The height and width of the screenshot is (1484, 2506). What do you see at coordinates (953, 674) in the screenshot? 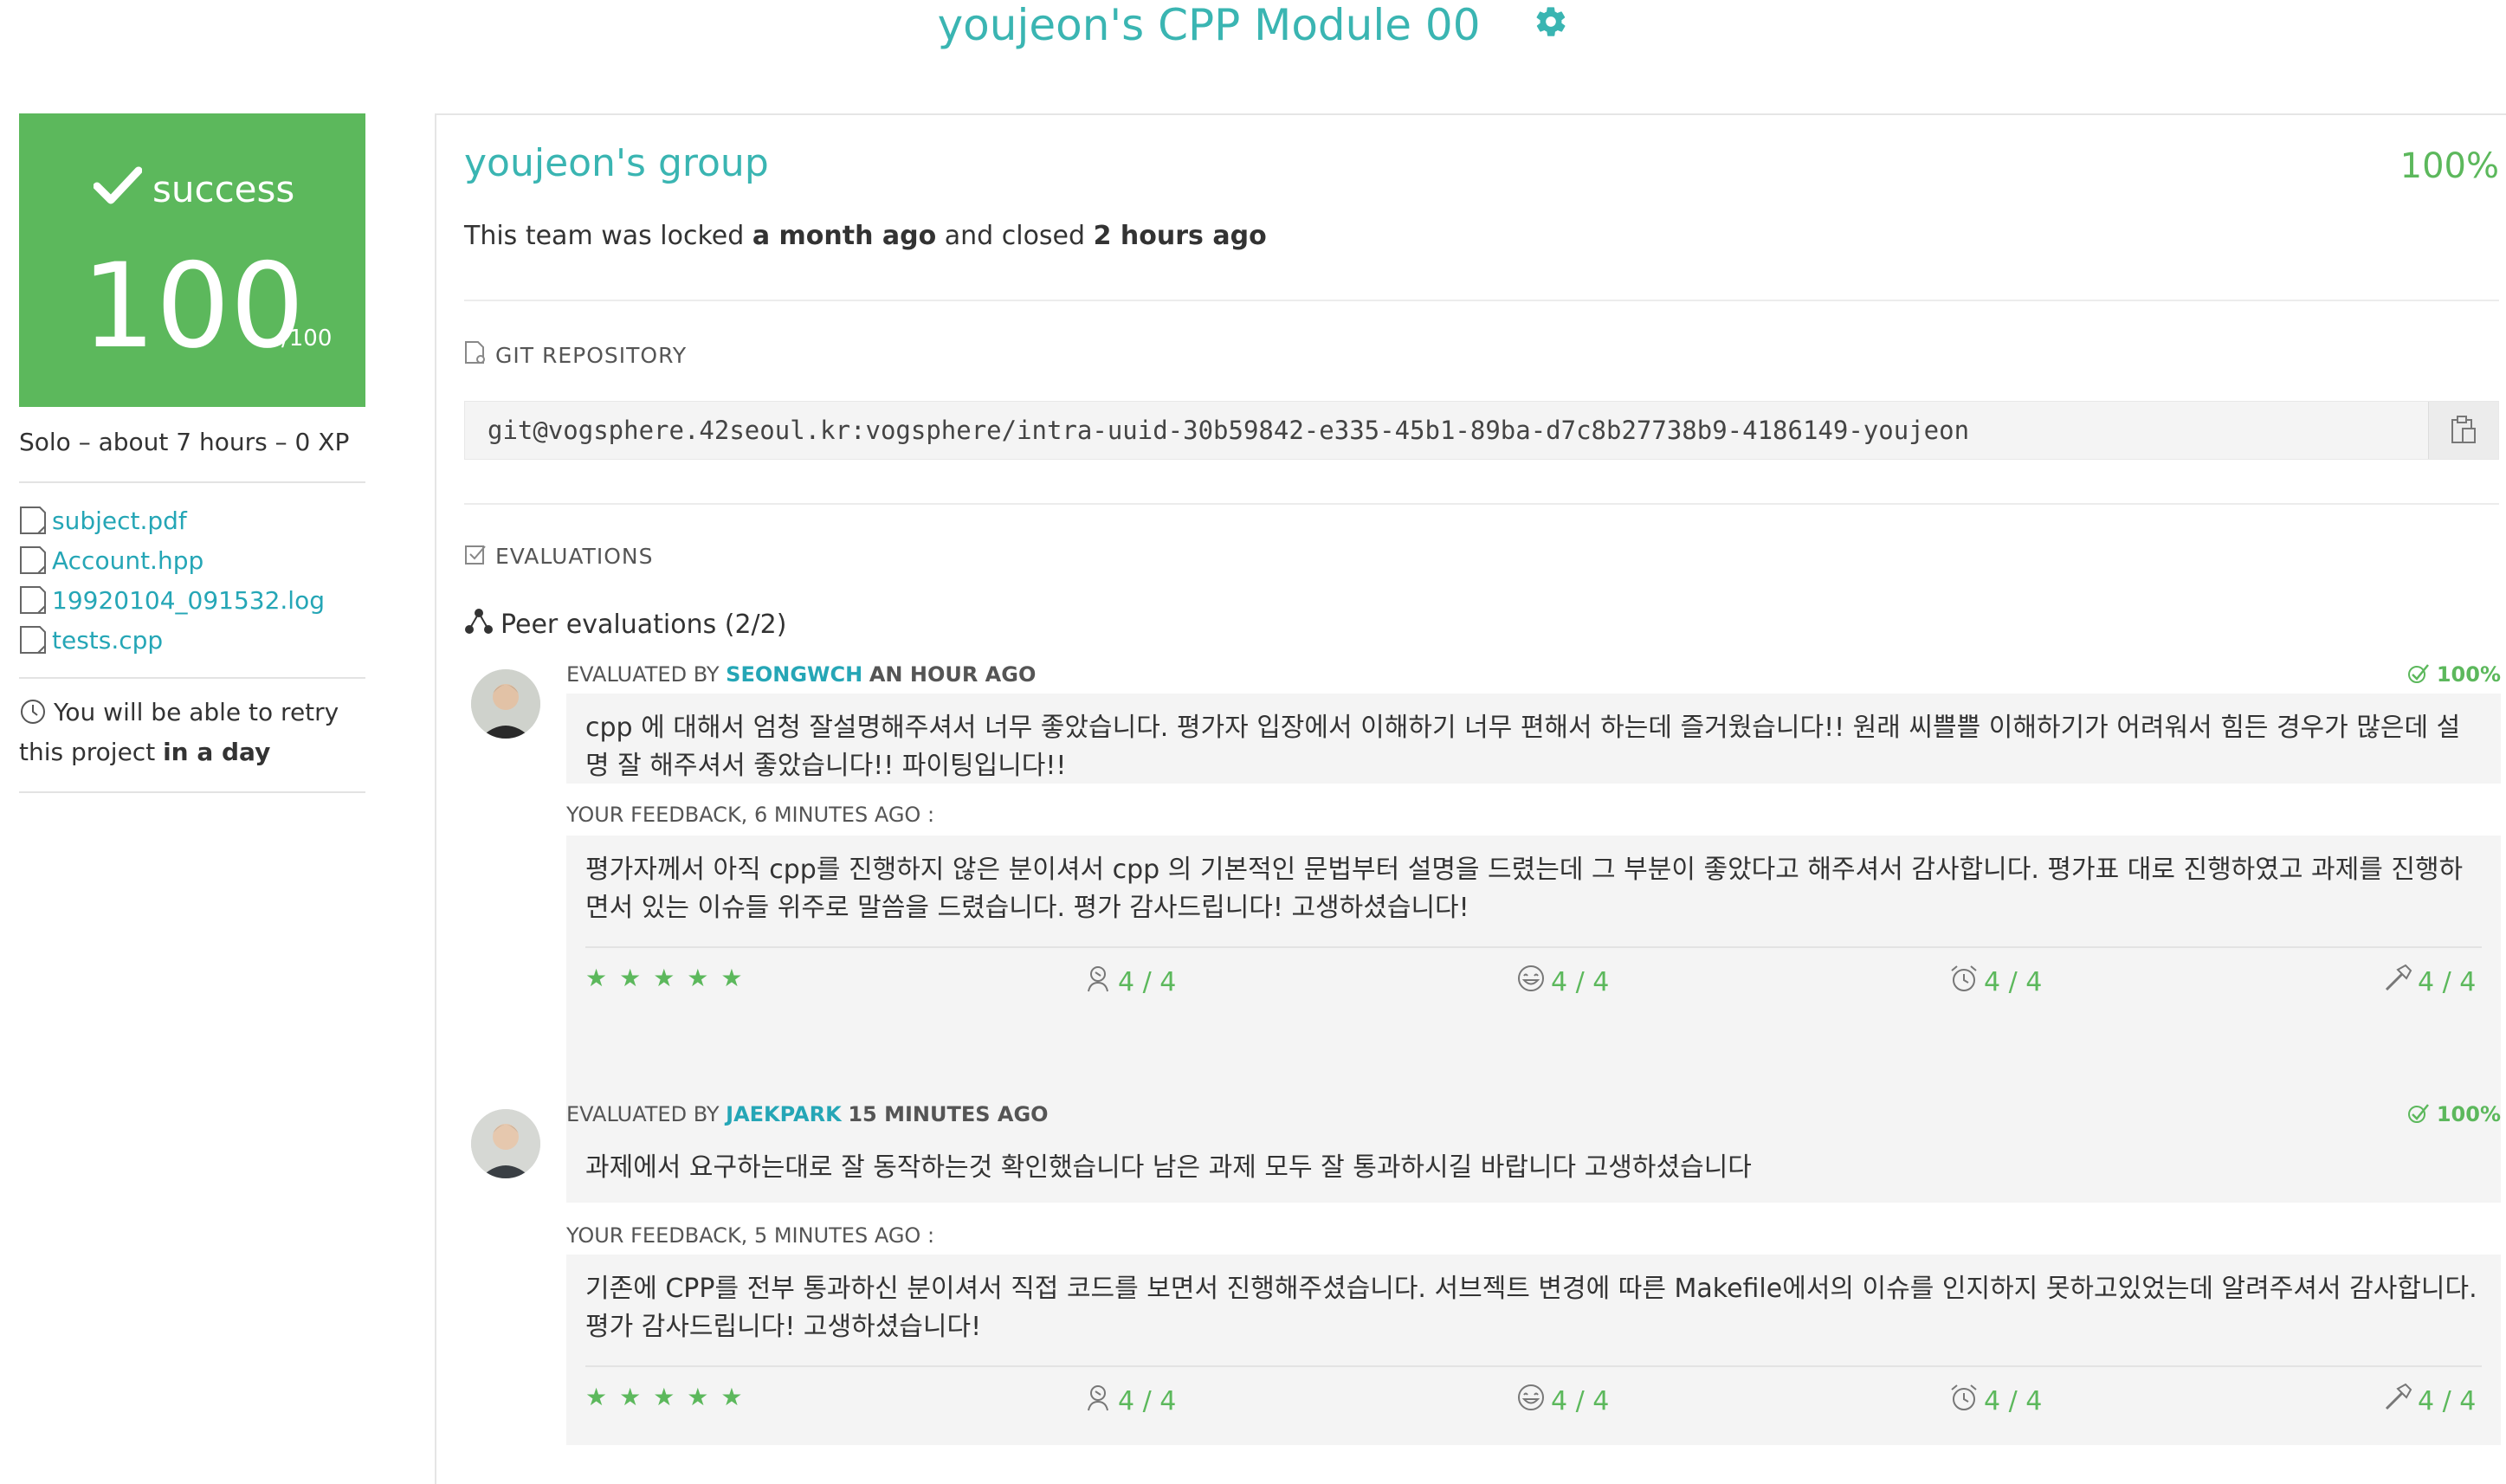
I see `evaluation-time: AN HOUR AGO` at bounding box center [953, 674].